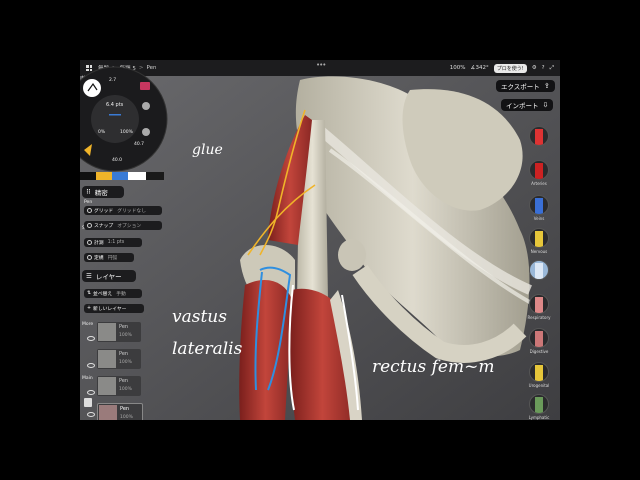 The height and width of the screenshot is (480, 640). Describe the element at coordinates (510, 68) in the screenshot. I see `pro-button: プロを使う!` at that location.